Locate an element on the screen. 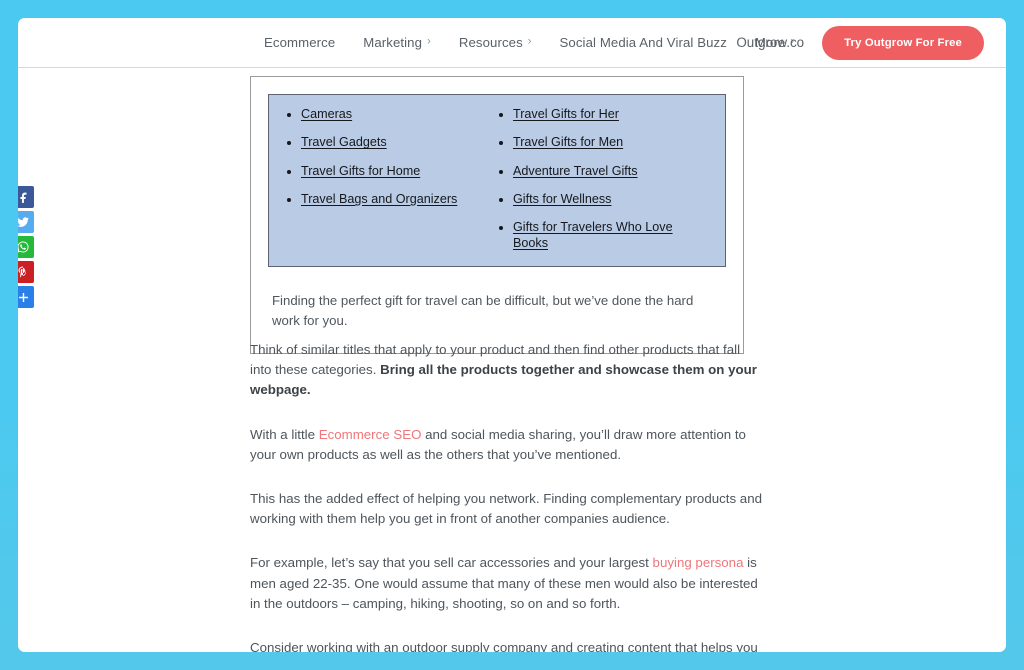 This screenshot has width=1024, height=670. list-item: Travel Gifts for Home is located at coordinates (399, 172).